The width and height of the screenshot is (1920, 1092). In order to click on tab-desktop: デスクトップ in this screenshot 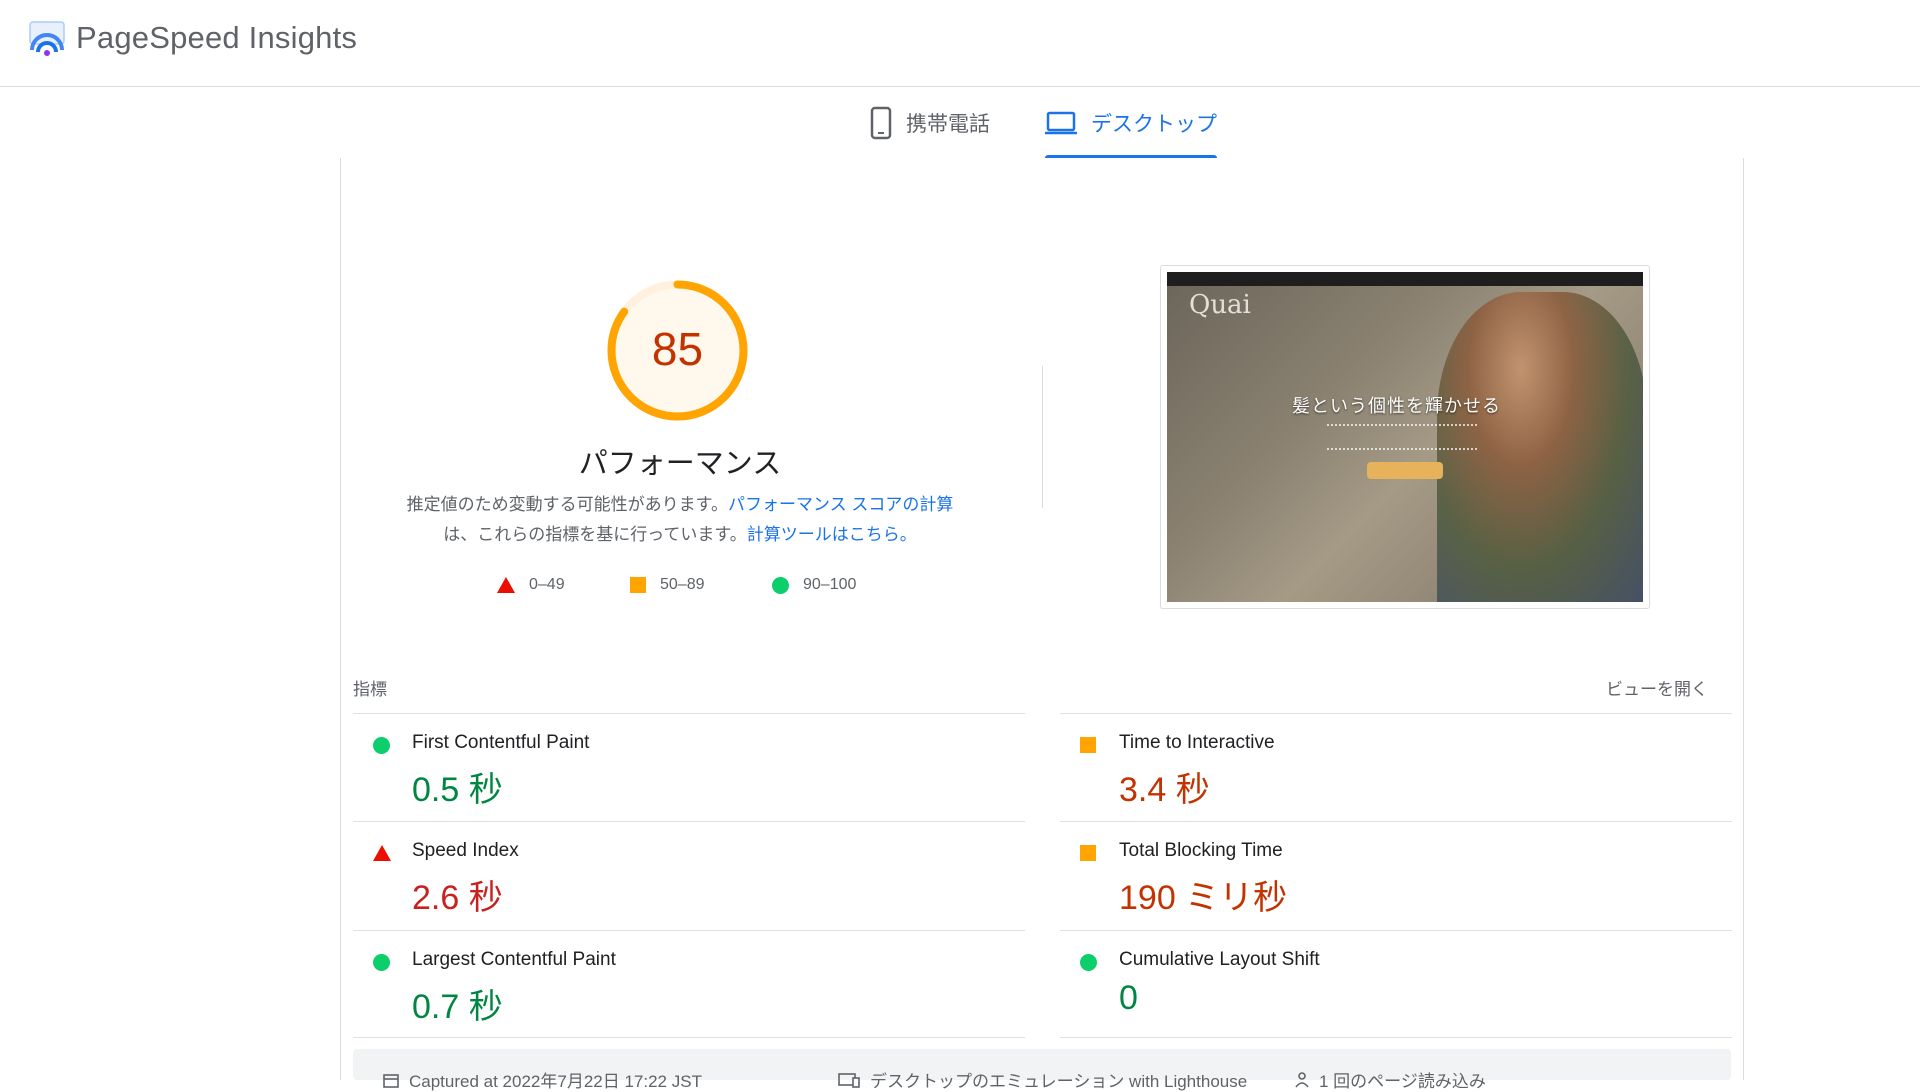, I will do `click(1131, 123)`.